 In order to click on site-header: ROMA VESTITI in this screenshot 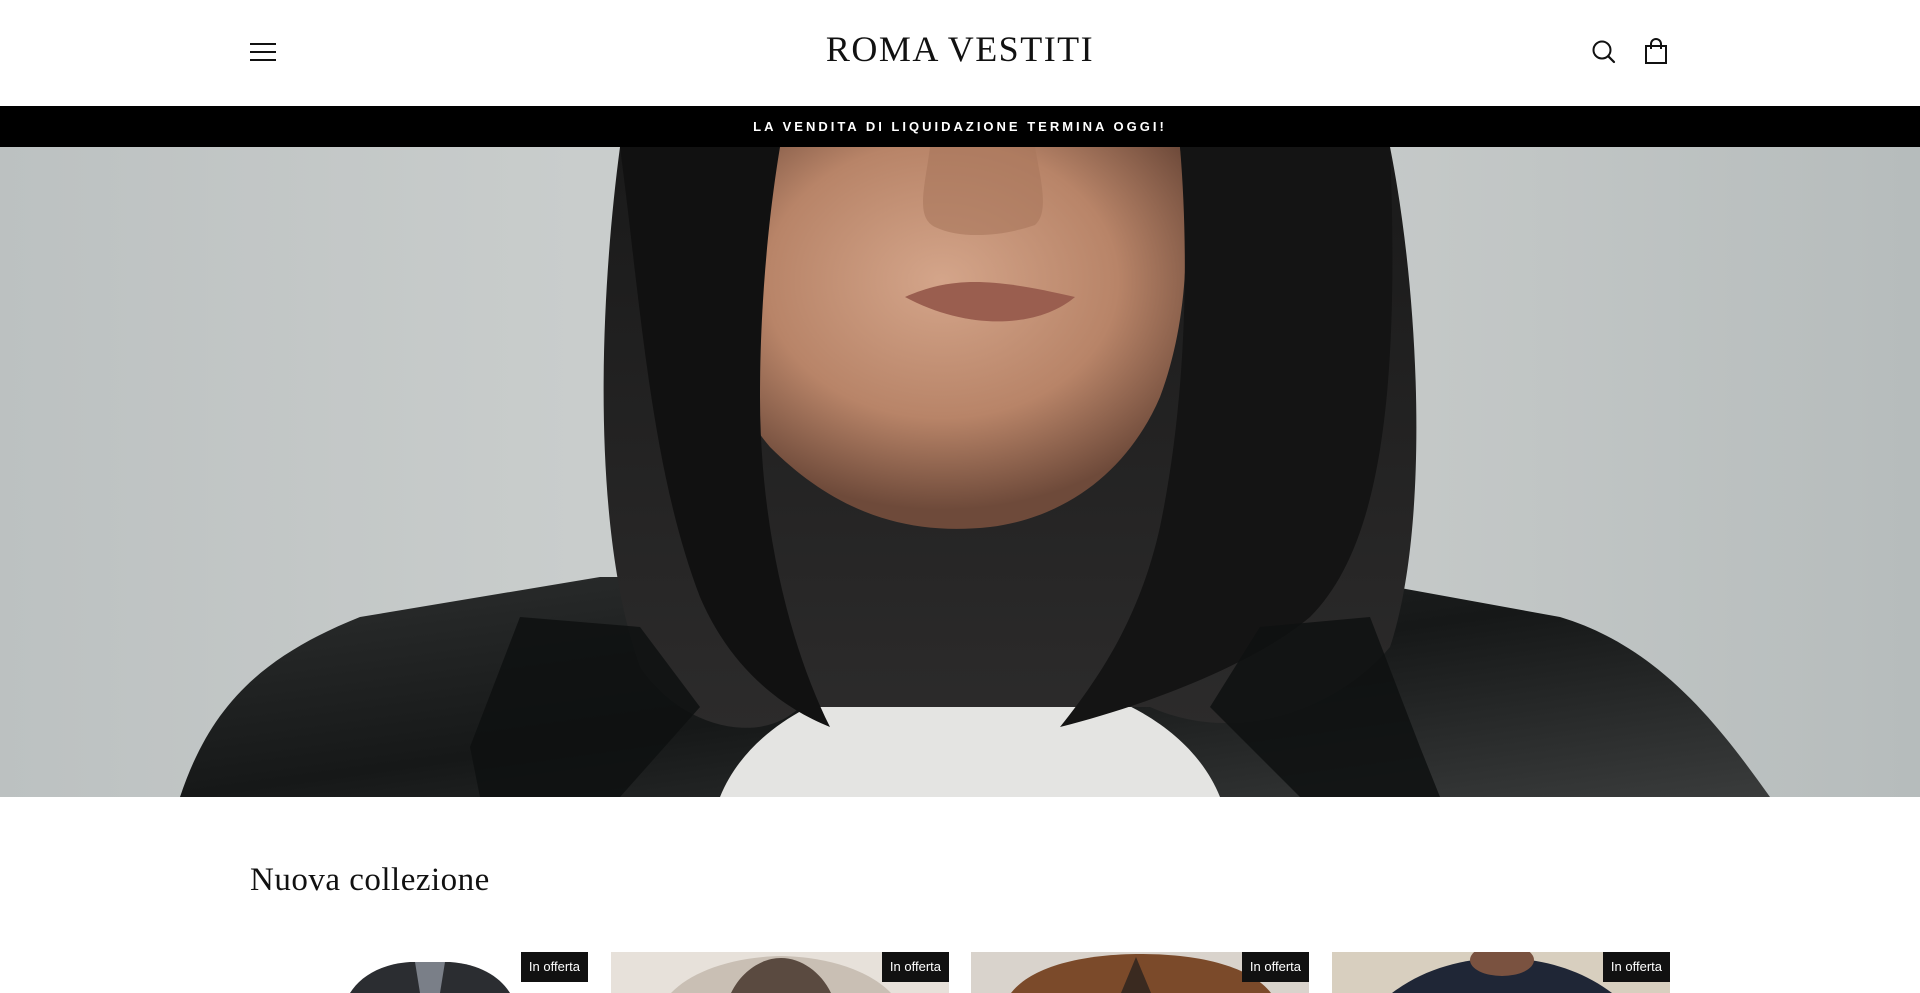, I will do `click(960, 53)`.